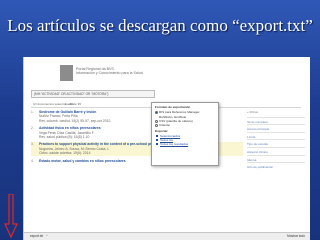 Image resolution: width=320 pixels, height=240 pixels. I want to click on export-all-results-link: Todos los resultados, so click(185, 144).